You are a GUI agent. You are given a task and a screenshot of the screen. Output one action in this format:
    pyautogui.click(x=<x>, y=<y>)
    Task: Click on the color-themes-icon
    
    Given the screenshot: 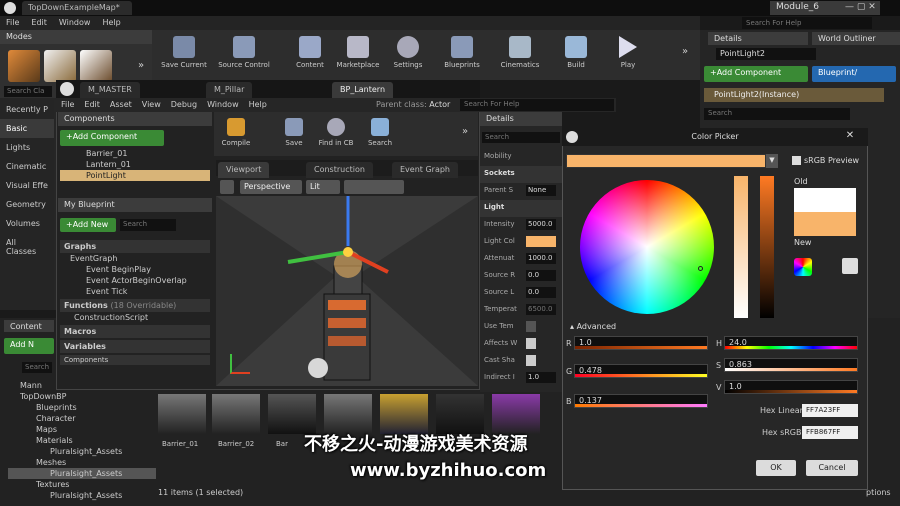 What is the action you would take?
    pyautogui.click(x=803, y=267)
    